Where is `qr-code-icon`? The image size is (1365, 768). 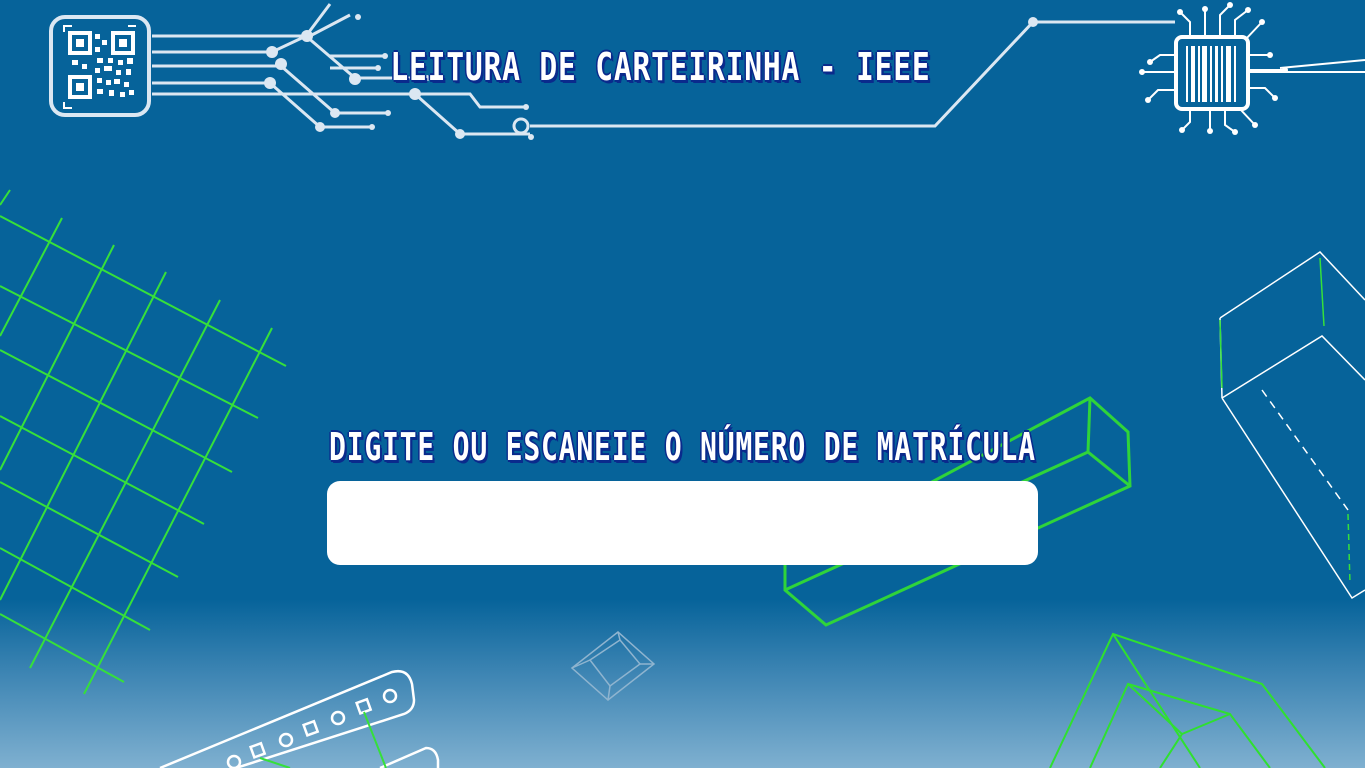 qr-code-icon is located at coordinates (100, 66).